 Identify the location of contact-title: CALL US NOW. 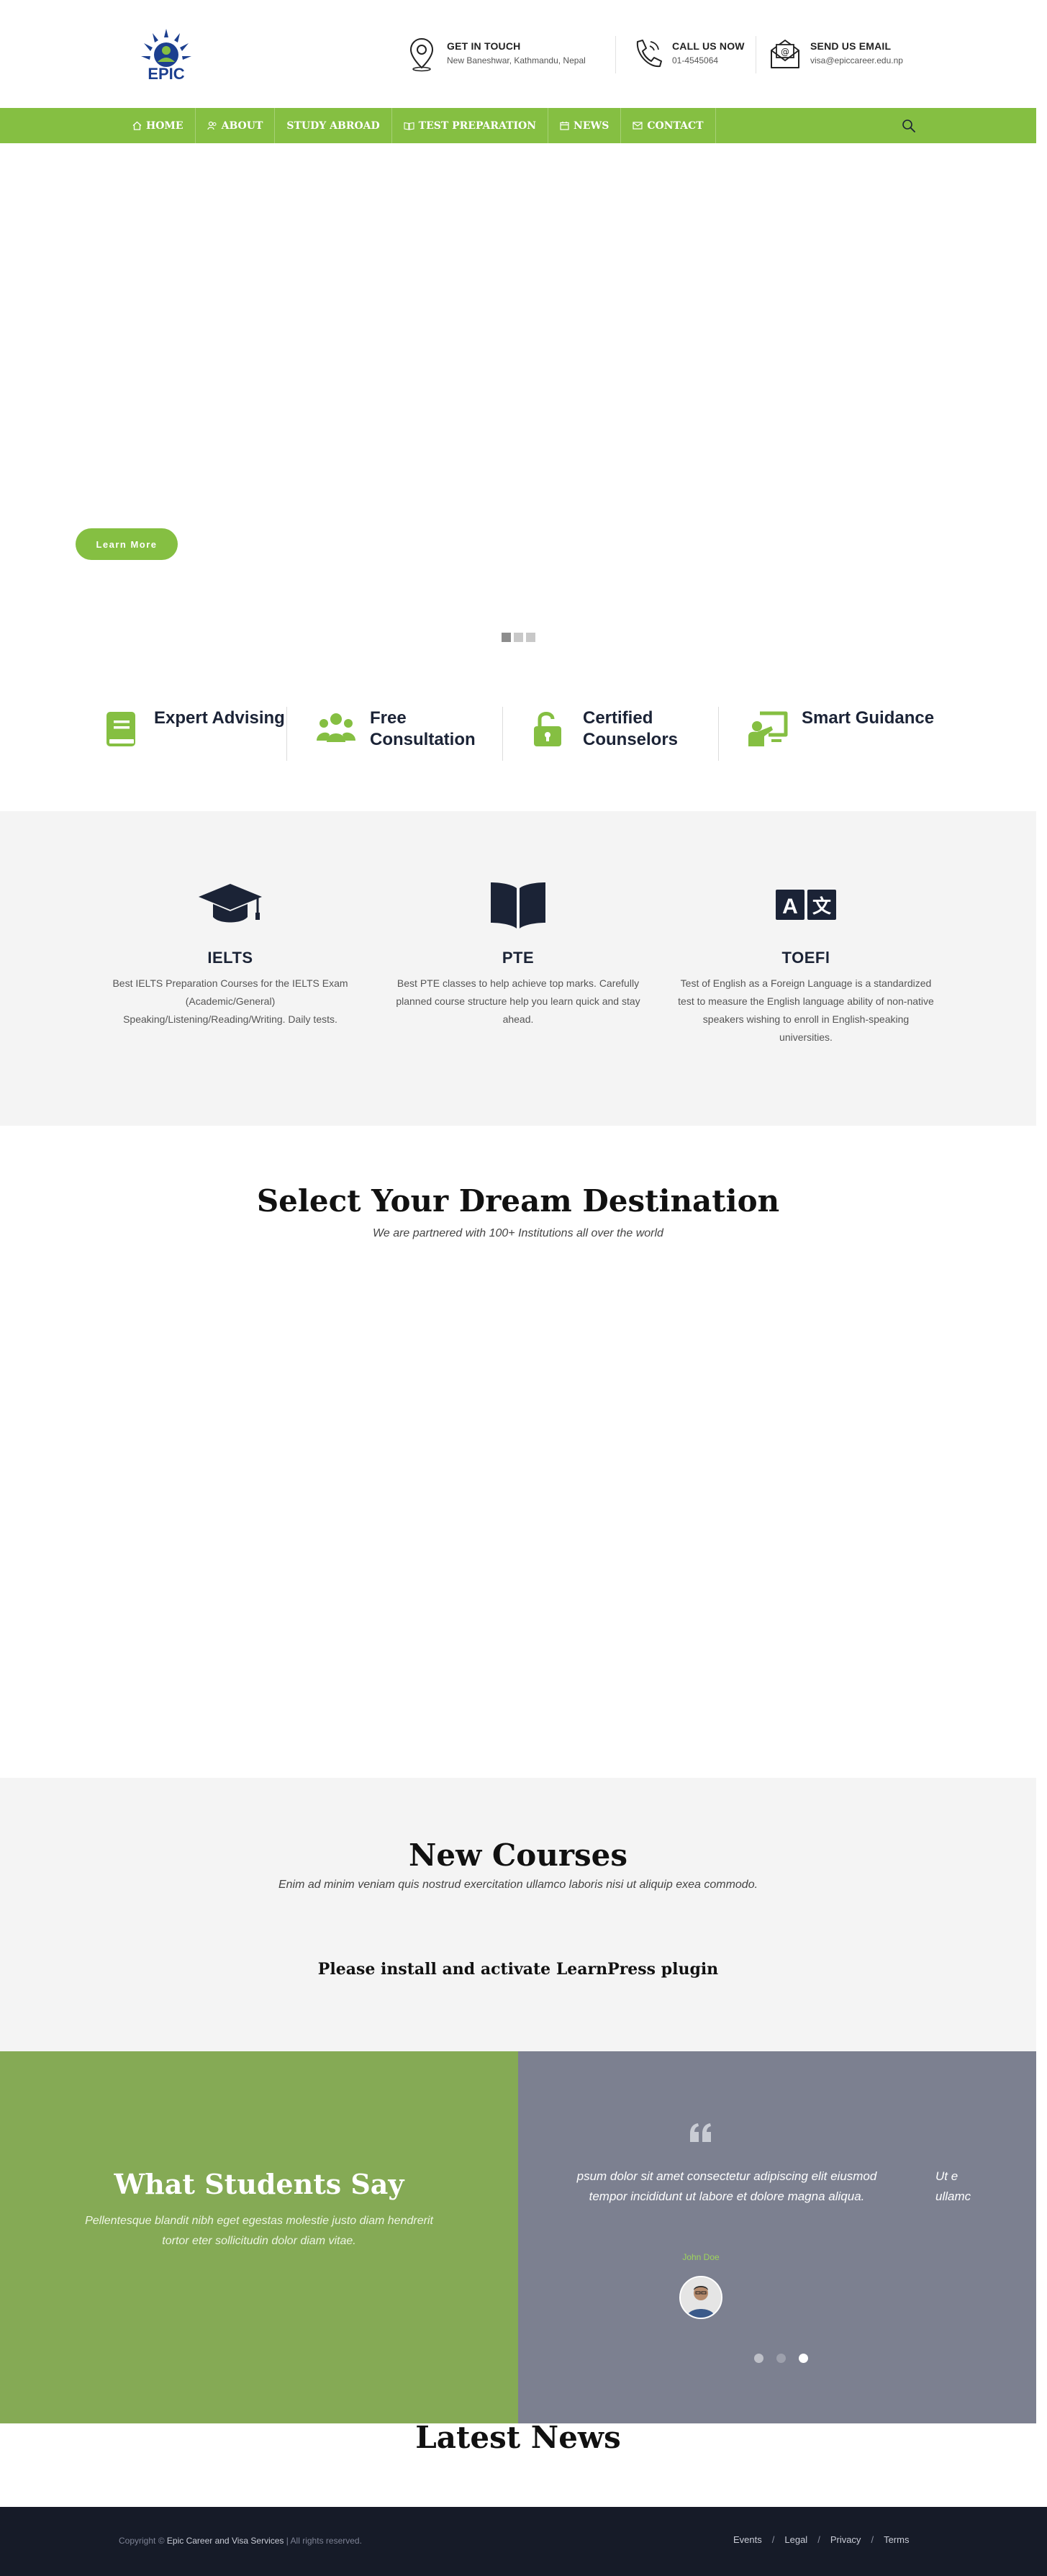
(709, 46).